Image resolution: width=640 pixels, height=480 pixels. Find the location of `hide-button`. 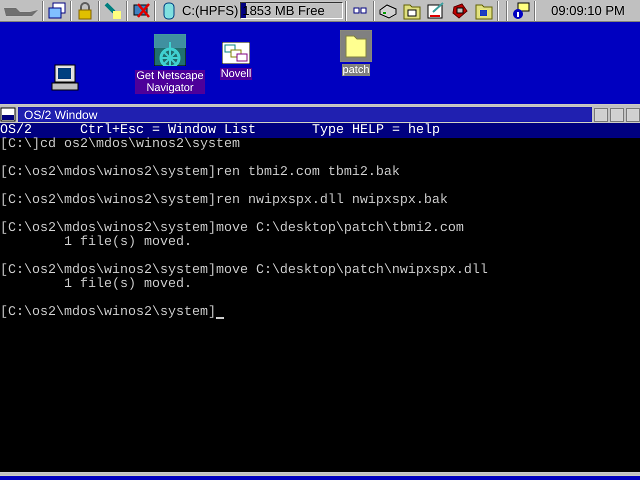

hide-button is located at coordinates (601, 115).